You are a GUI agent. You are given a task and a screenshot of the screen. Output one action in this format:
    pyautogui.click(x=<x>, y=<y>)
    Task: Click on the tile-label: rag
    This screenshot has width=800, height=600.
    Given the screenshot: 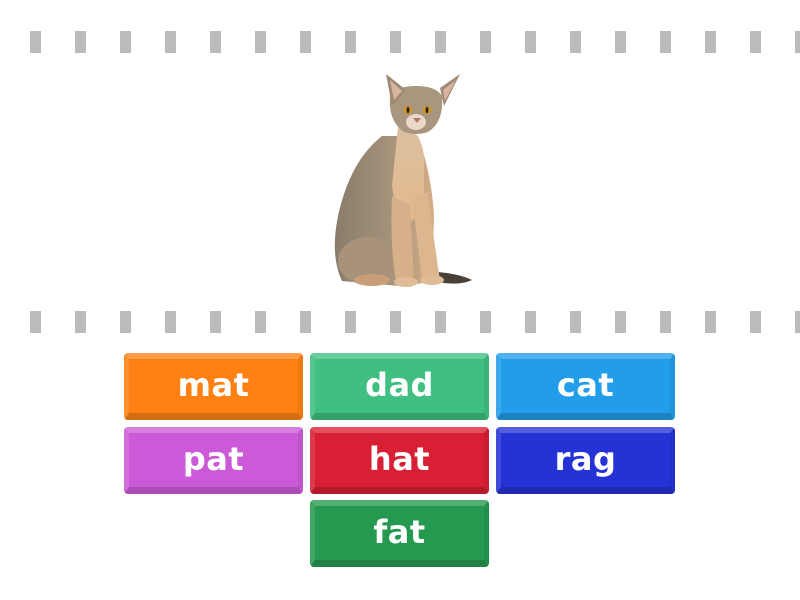 What is the action you would take?
    pyautogui.click(x=585, y=458)
    